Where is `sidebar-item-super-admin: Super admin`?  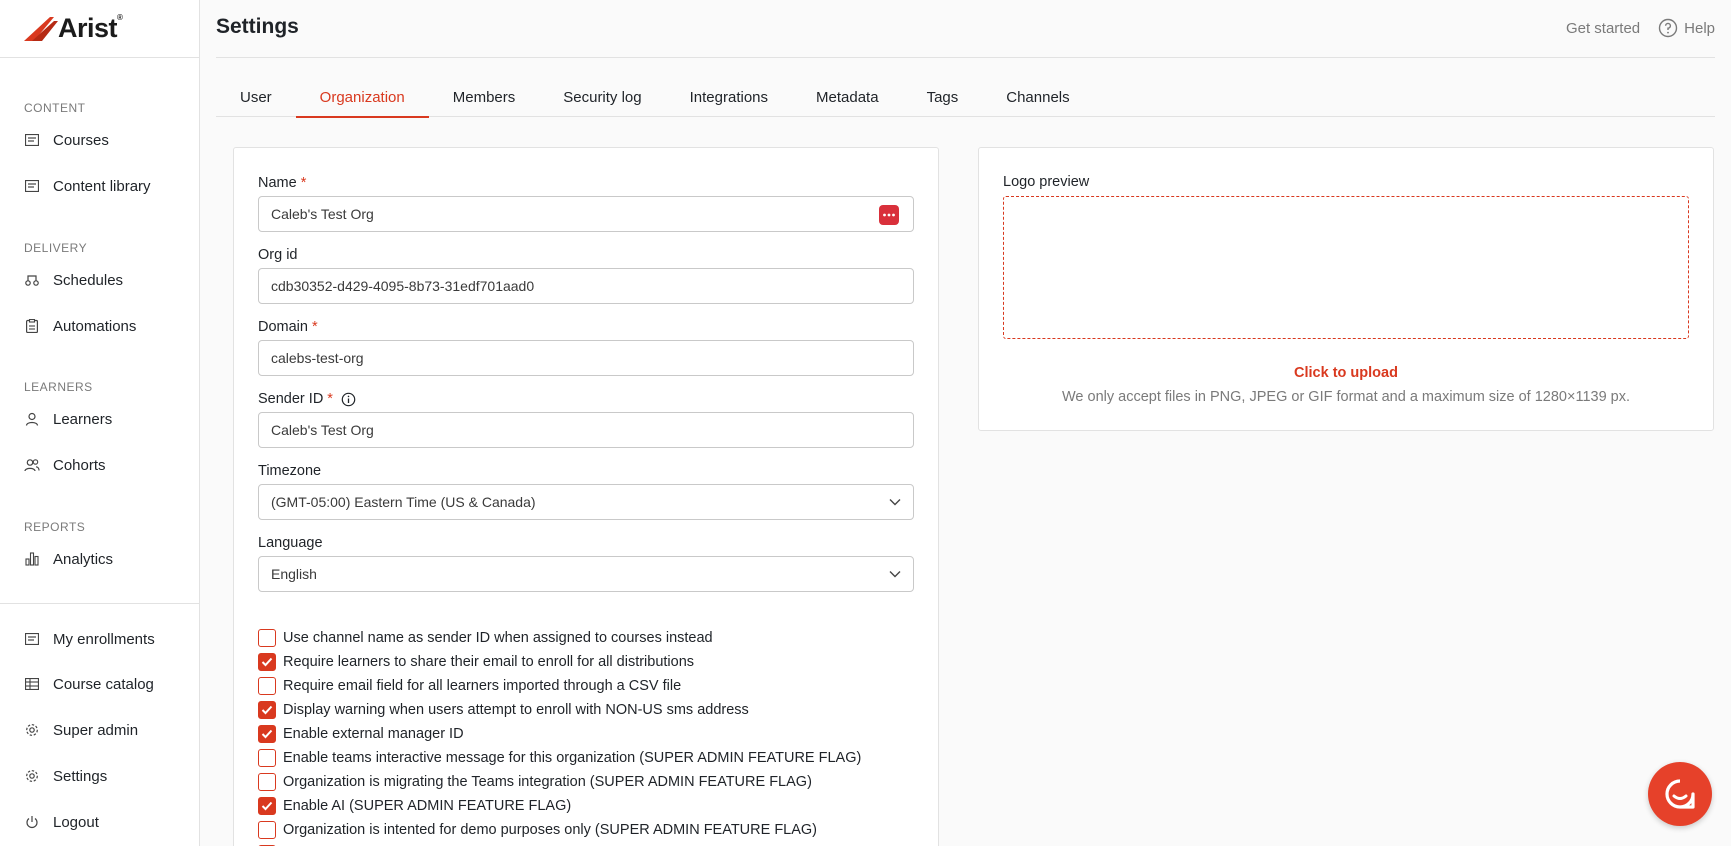 sidebar-item-super-admin: Super admin is located at coordinates (99, 730).